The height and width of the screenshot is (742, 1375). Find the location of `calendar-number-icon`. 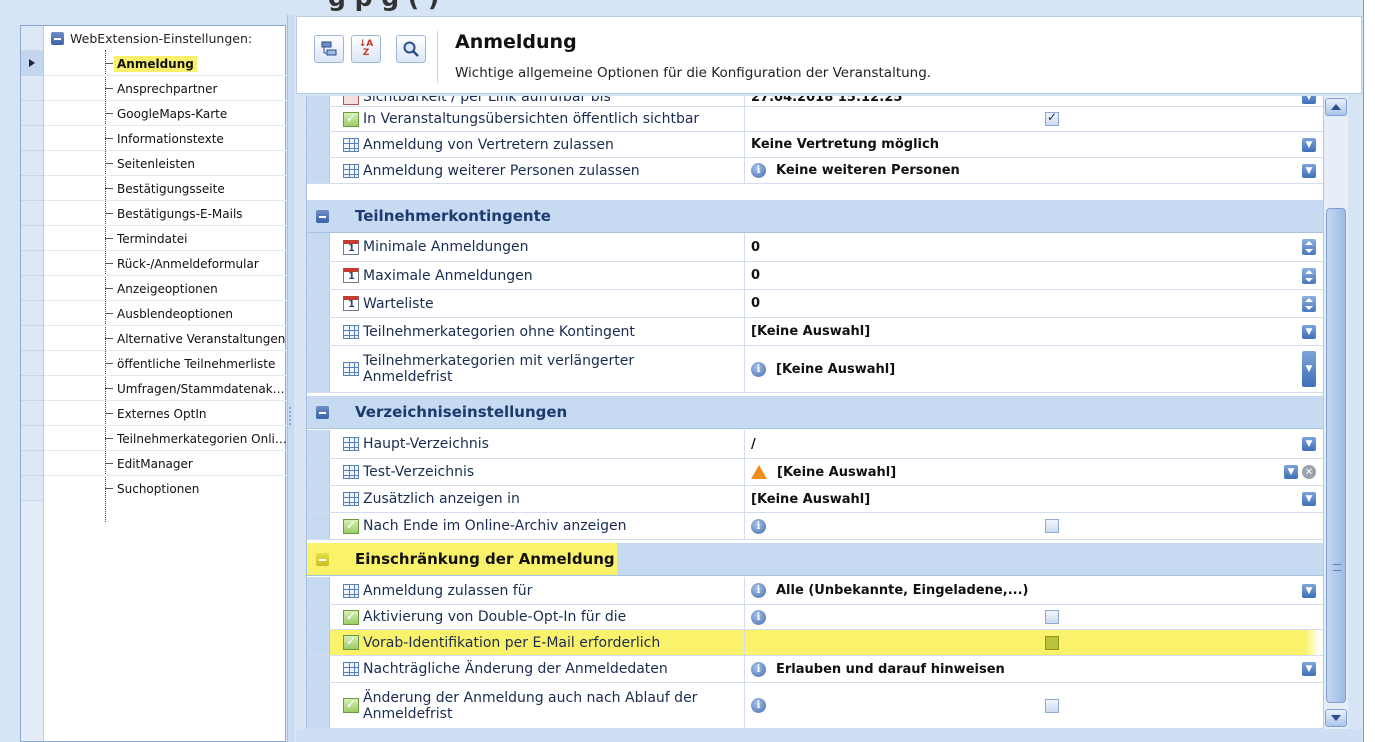

calendar-number-icon is located at coordinates (351, 275).